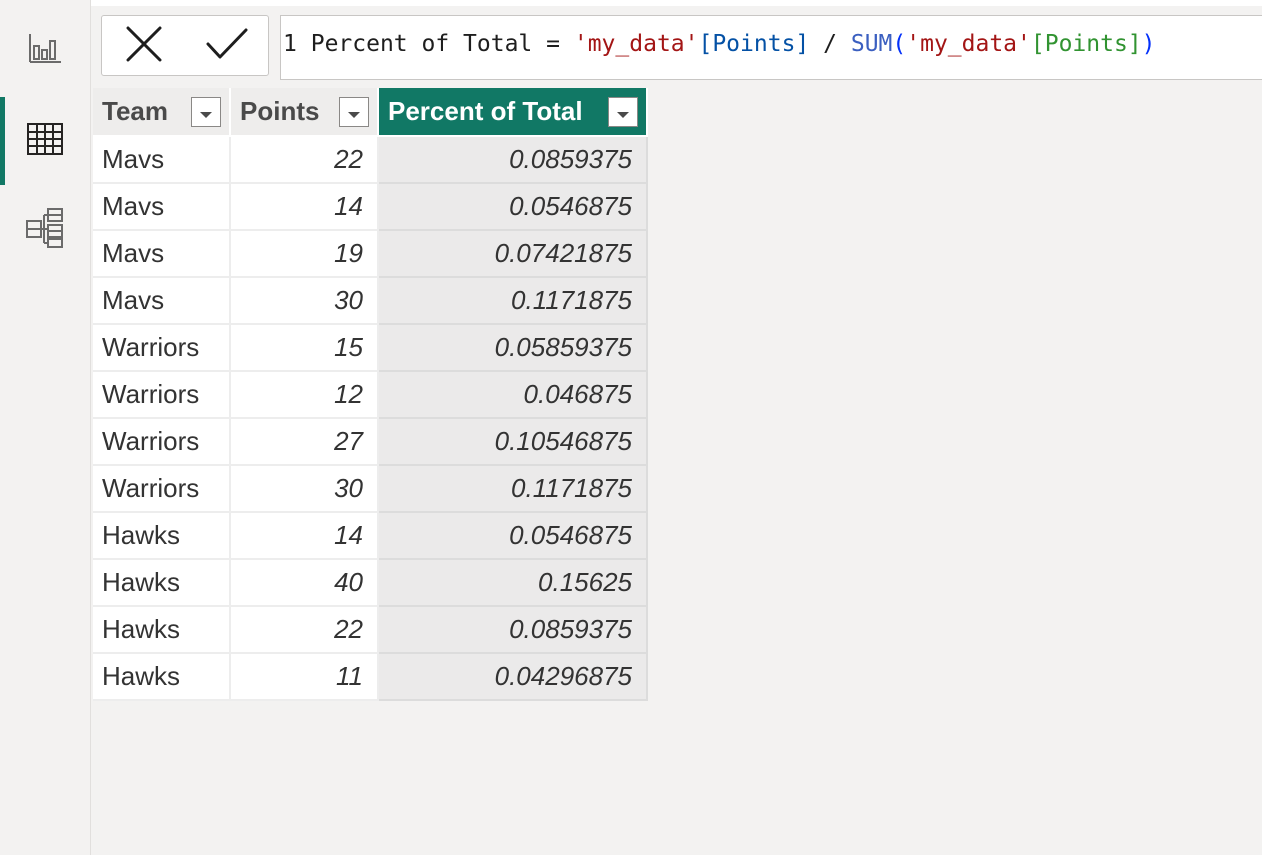  What do you see at coordinates (899, 44) in the screenshot?
I see `formula-open-paren: (` at bounding box center [899, 44].